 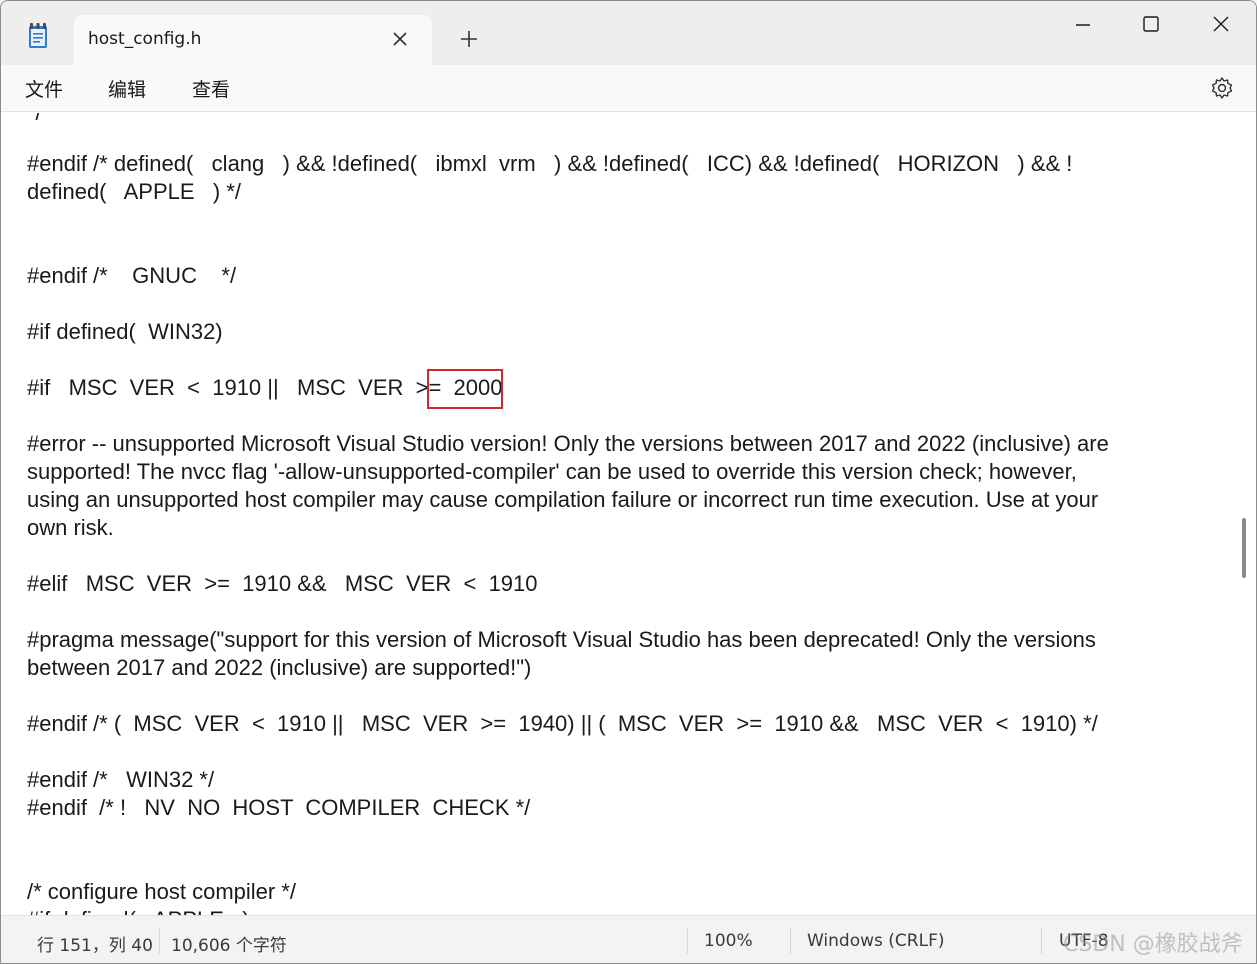 What do you see at coordinates (253, 40) in the screenshot?
I see `tab-host-config: host_config.h` at bounding box center [253, 40].